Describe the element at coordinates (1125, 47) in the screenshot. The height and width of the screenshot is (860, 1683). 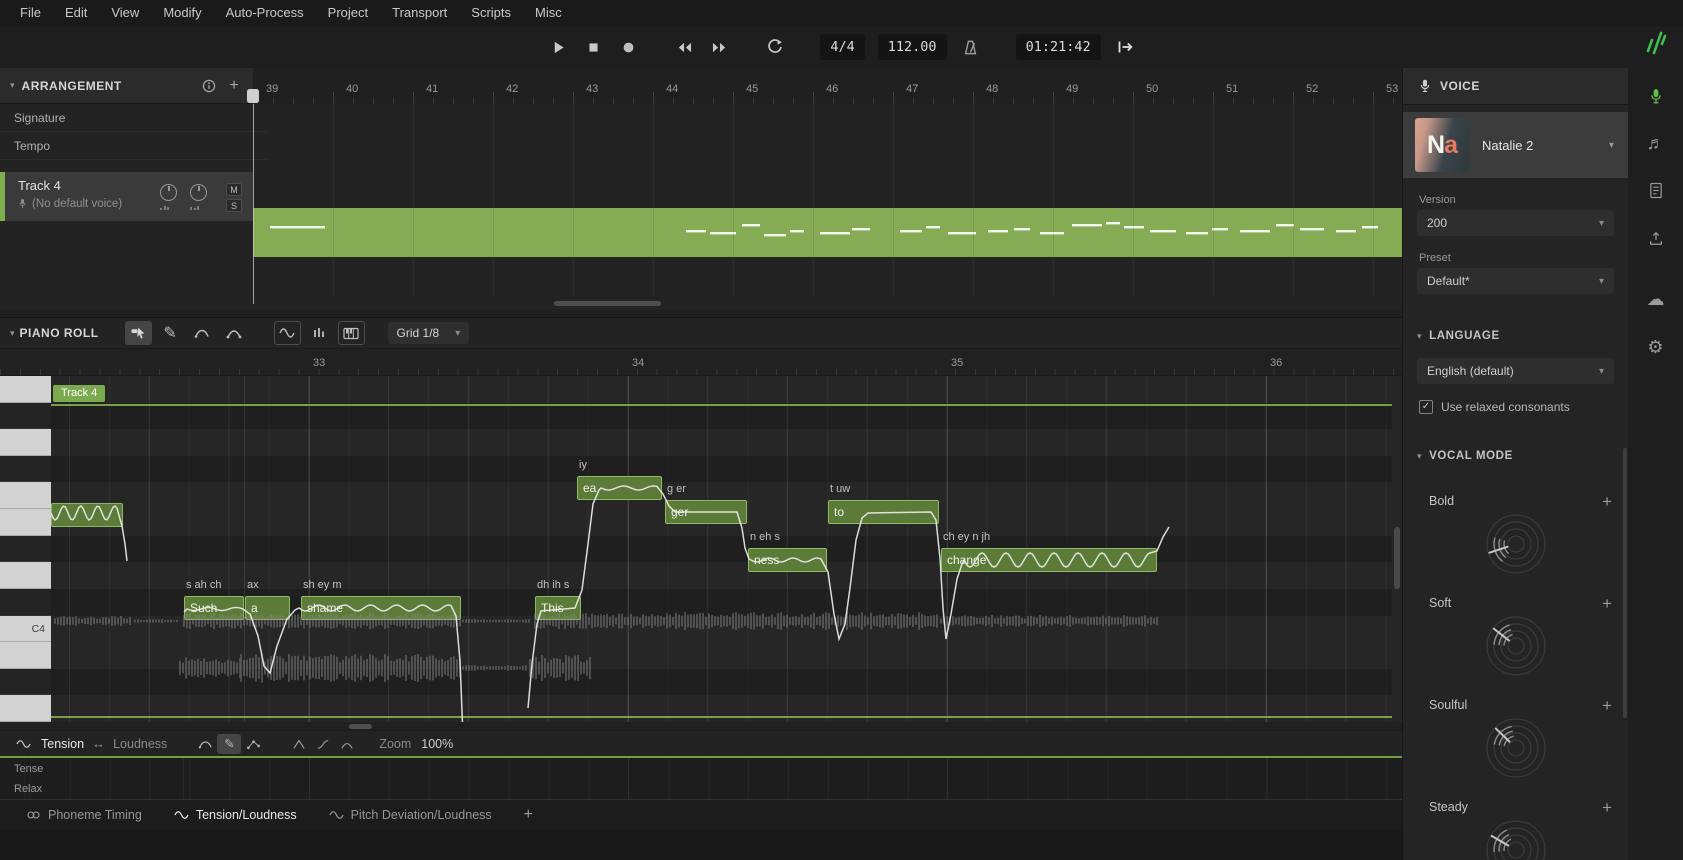
I see `playback-follow-icon` at that location.